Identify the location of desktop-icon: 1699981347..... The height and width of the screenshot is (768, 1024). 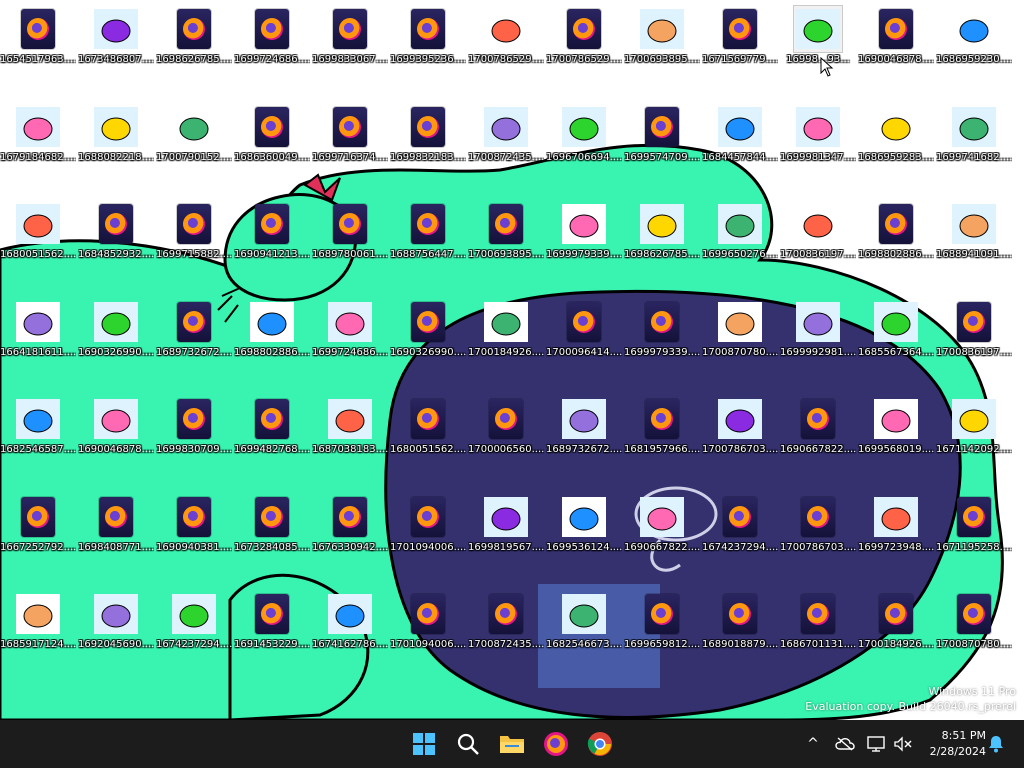
(818, 143).